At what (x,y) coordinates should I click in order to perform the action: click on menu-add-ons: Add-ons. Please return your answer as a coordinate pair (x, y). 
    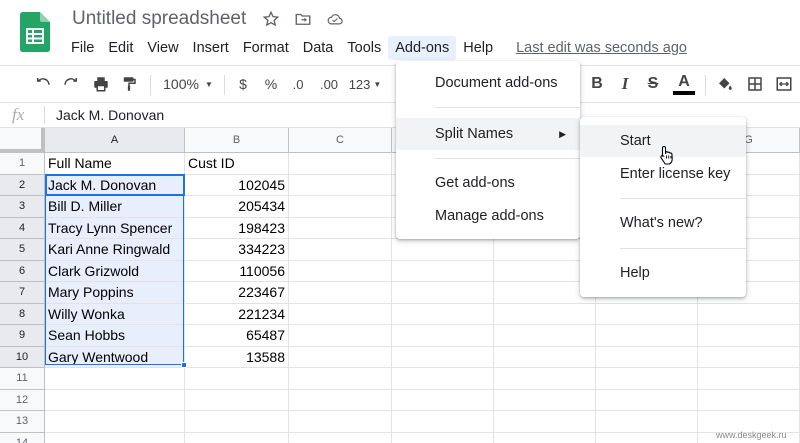
    Looking at the image, I should click on (422, 48).